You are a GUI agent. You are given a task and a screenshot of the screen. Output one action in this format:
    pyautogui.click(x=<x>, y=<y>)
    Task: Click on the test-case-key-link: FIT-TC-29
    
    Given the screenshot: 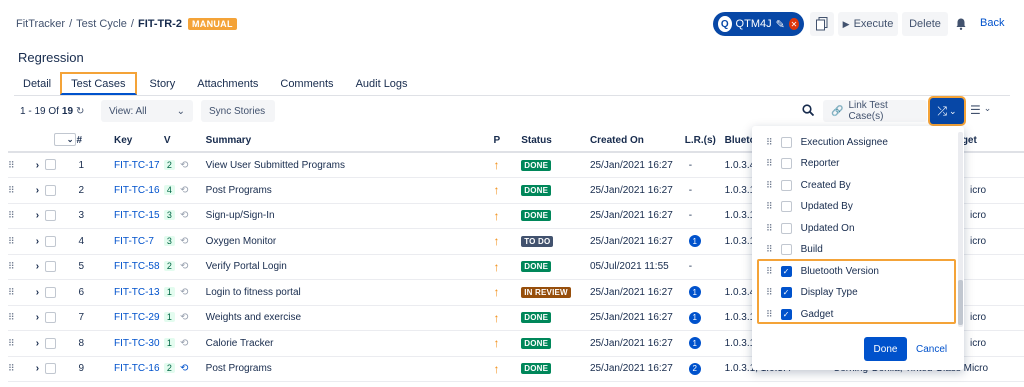 What is the action you would take?
    pyautogui.click(x=137, y=317)
    